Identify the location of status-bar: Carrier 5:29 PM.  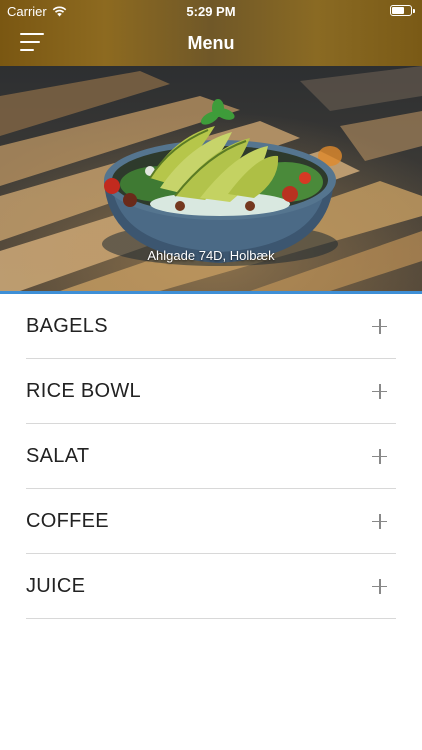
(211, 11).